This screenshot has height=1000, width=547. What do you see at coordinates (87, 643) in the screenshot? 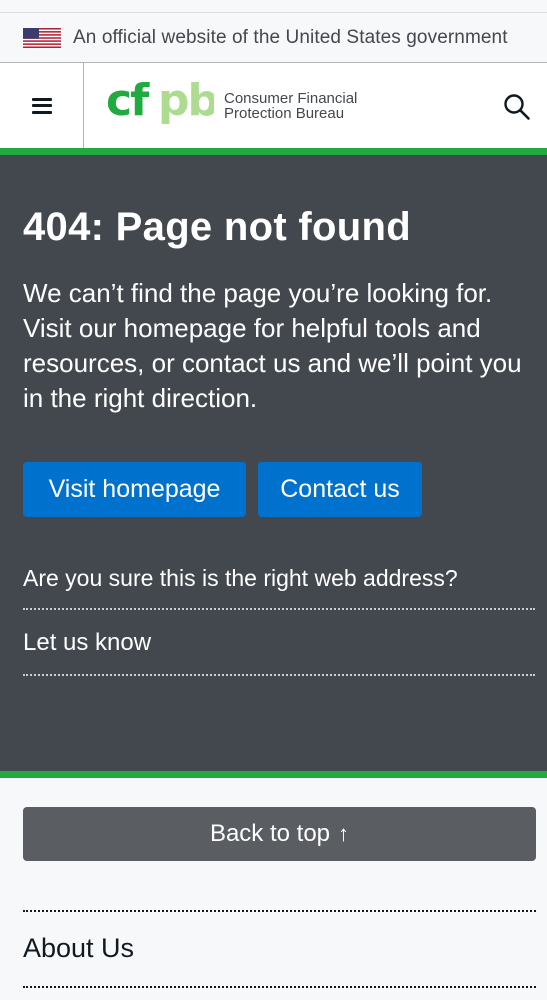
I see `let-us-know-link: Let us know` at bounding box center [87, 643].